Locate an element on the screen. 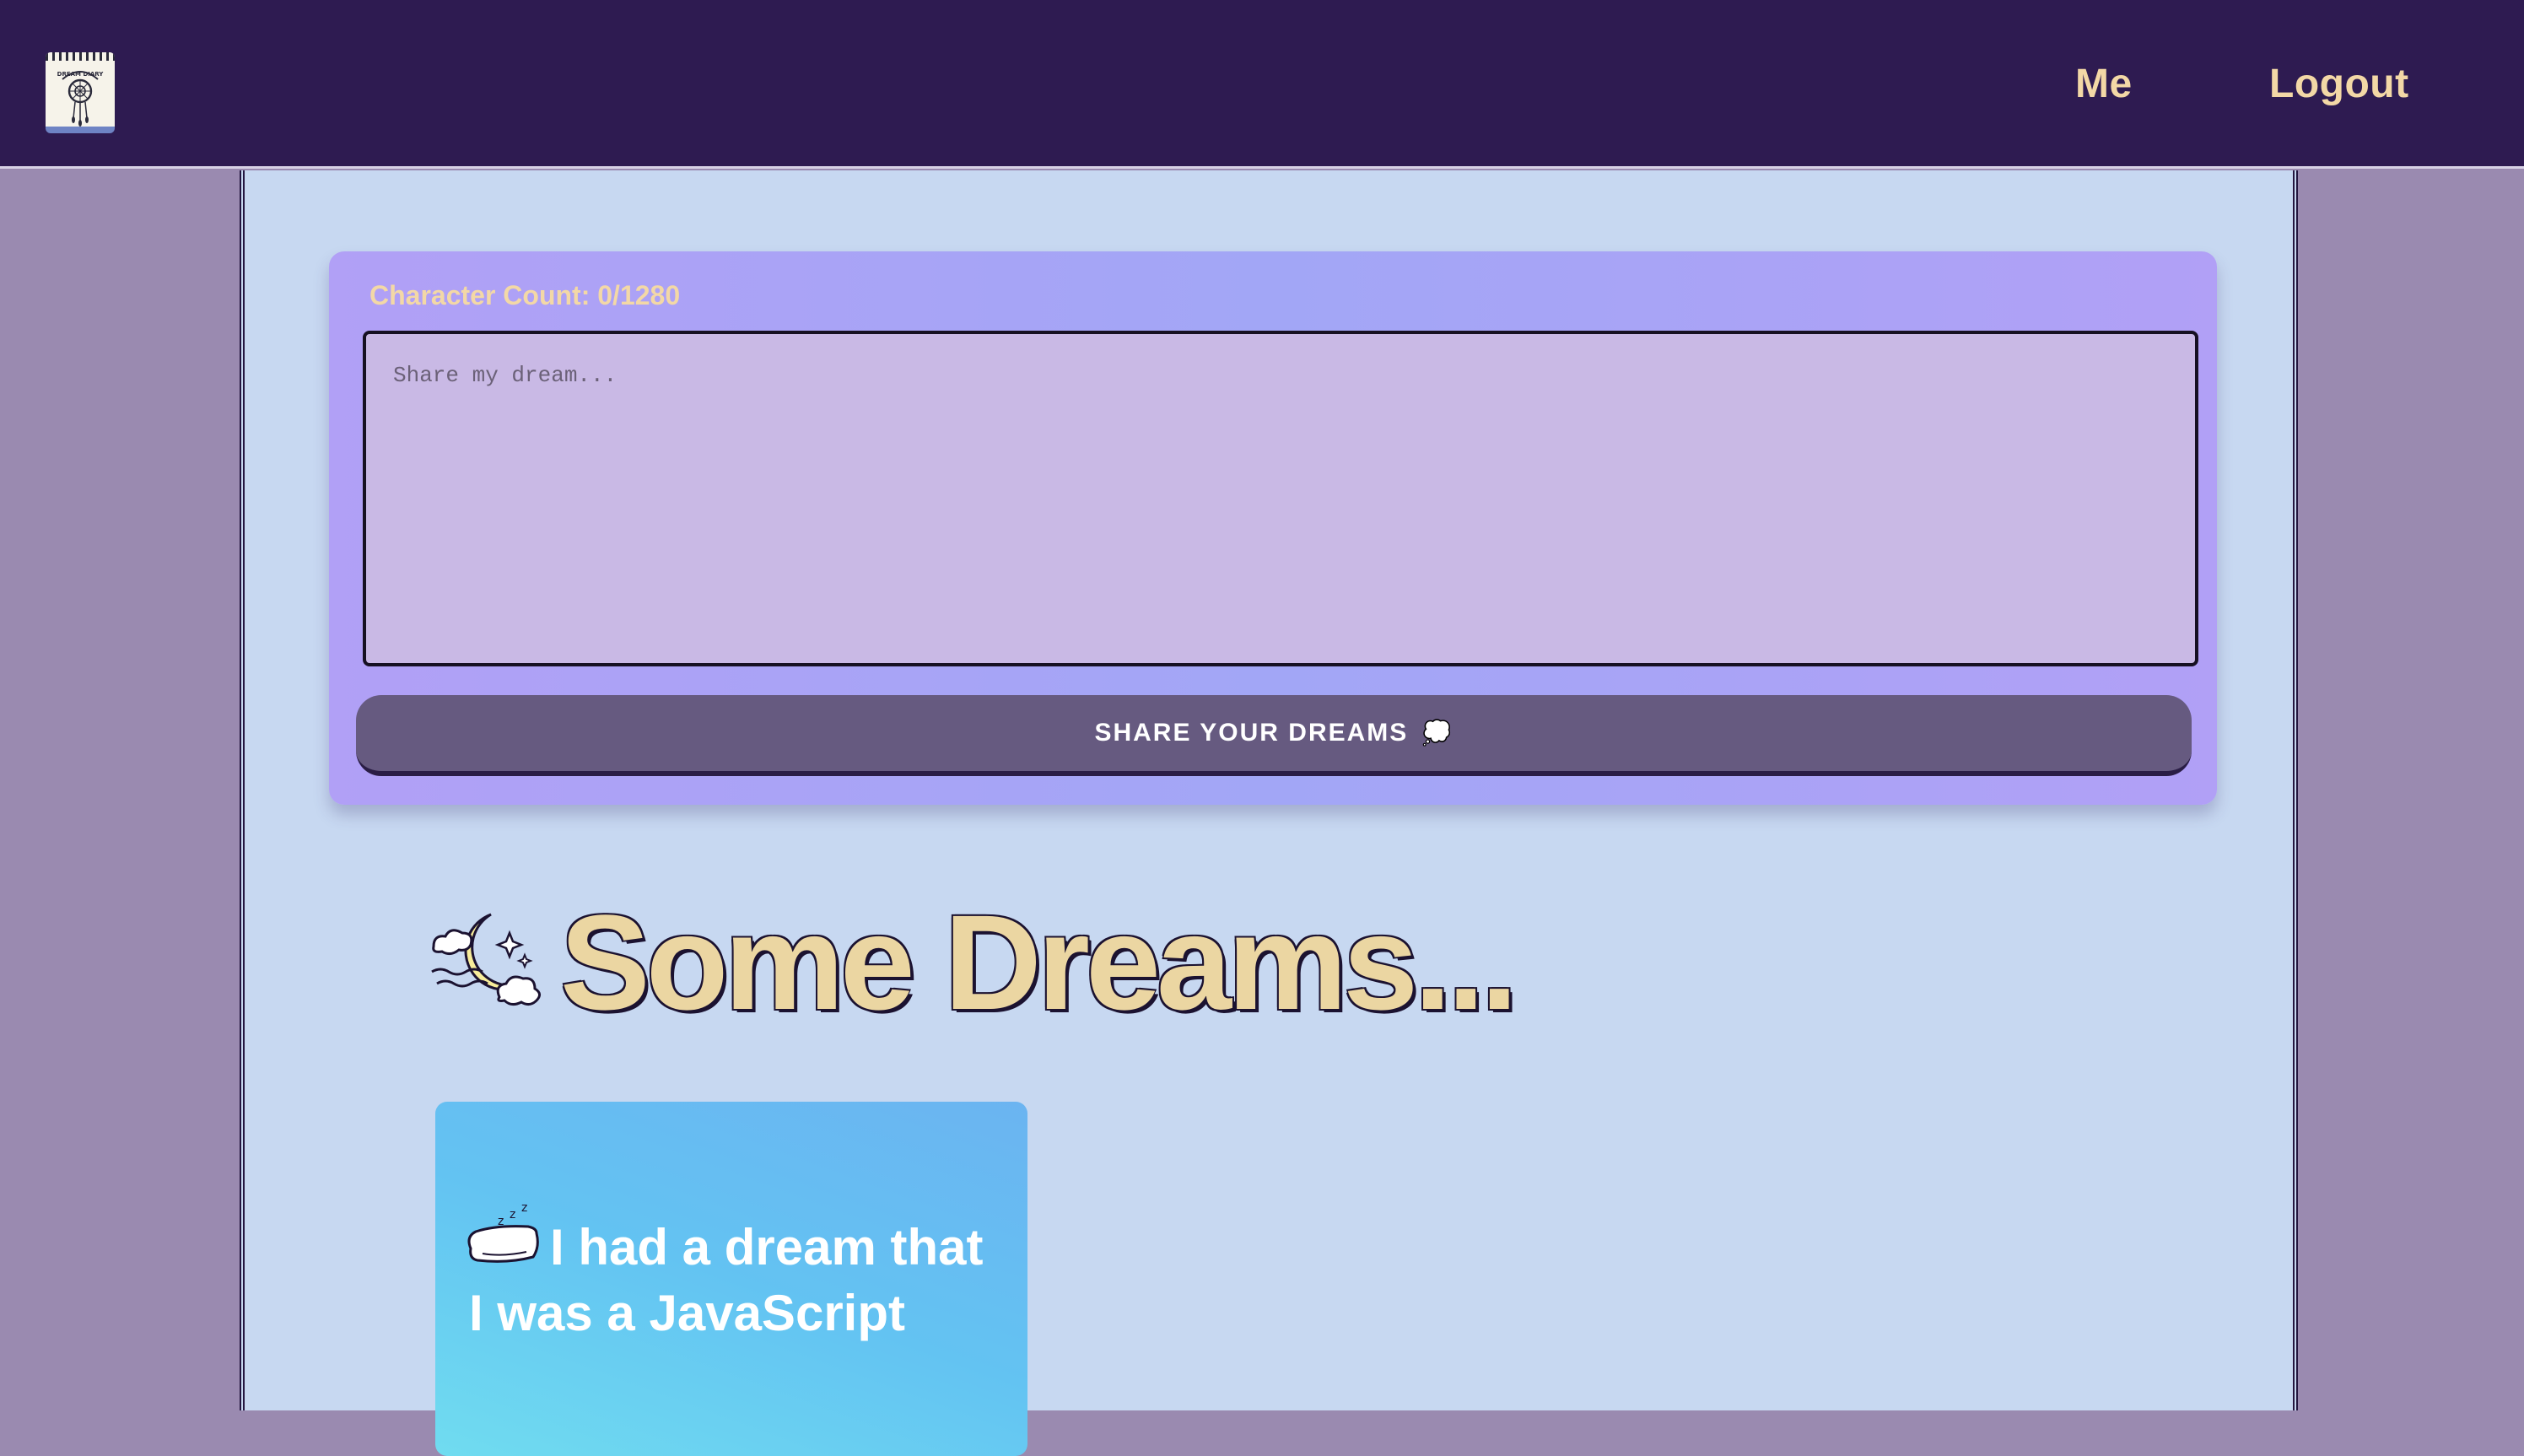 The width and height of the screenshot is (2524, 1456). share-dreams-button: SHARE YOUR DREAMS 💭 is located at coordinates (1274, 735).